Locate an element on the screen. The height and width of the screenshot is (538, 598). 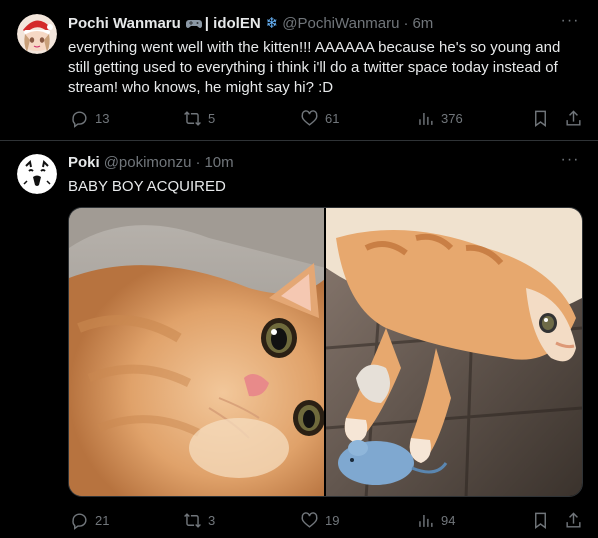
tweet-header: Poki @pokimonzu · 10m is located at coordinates (151, 163).